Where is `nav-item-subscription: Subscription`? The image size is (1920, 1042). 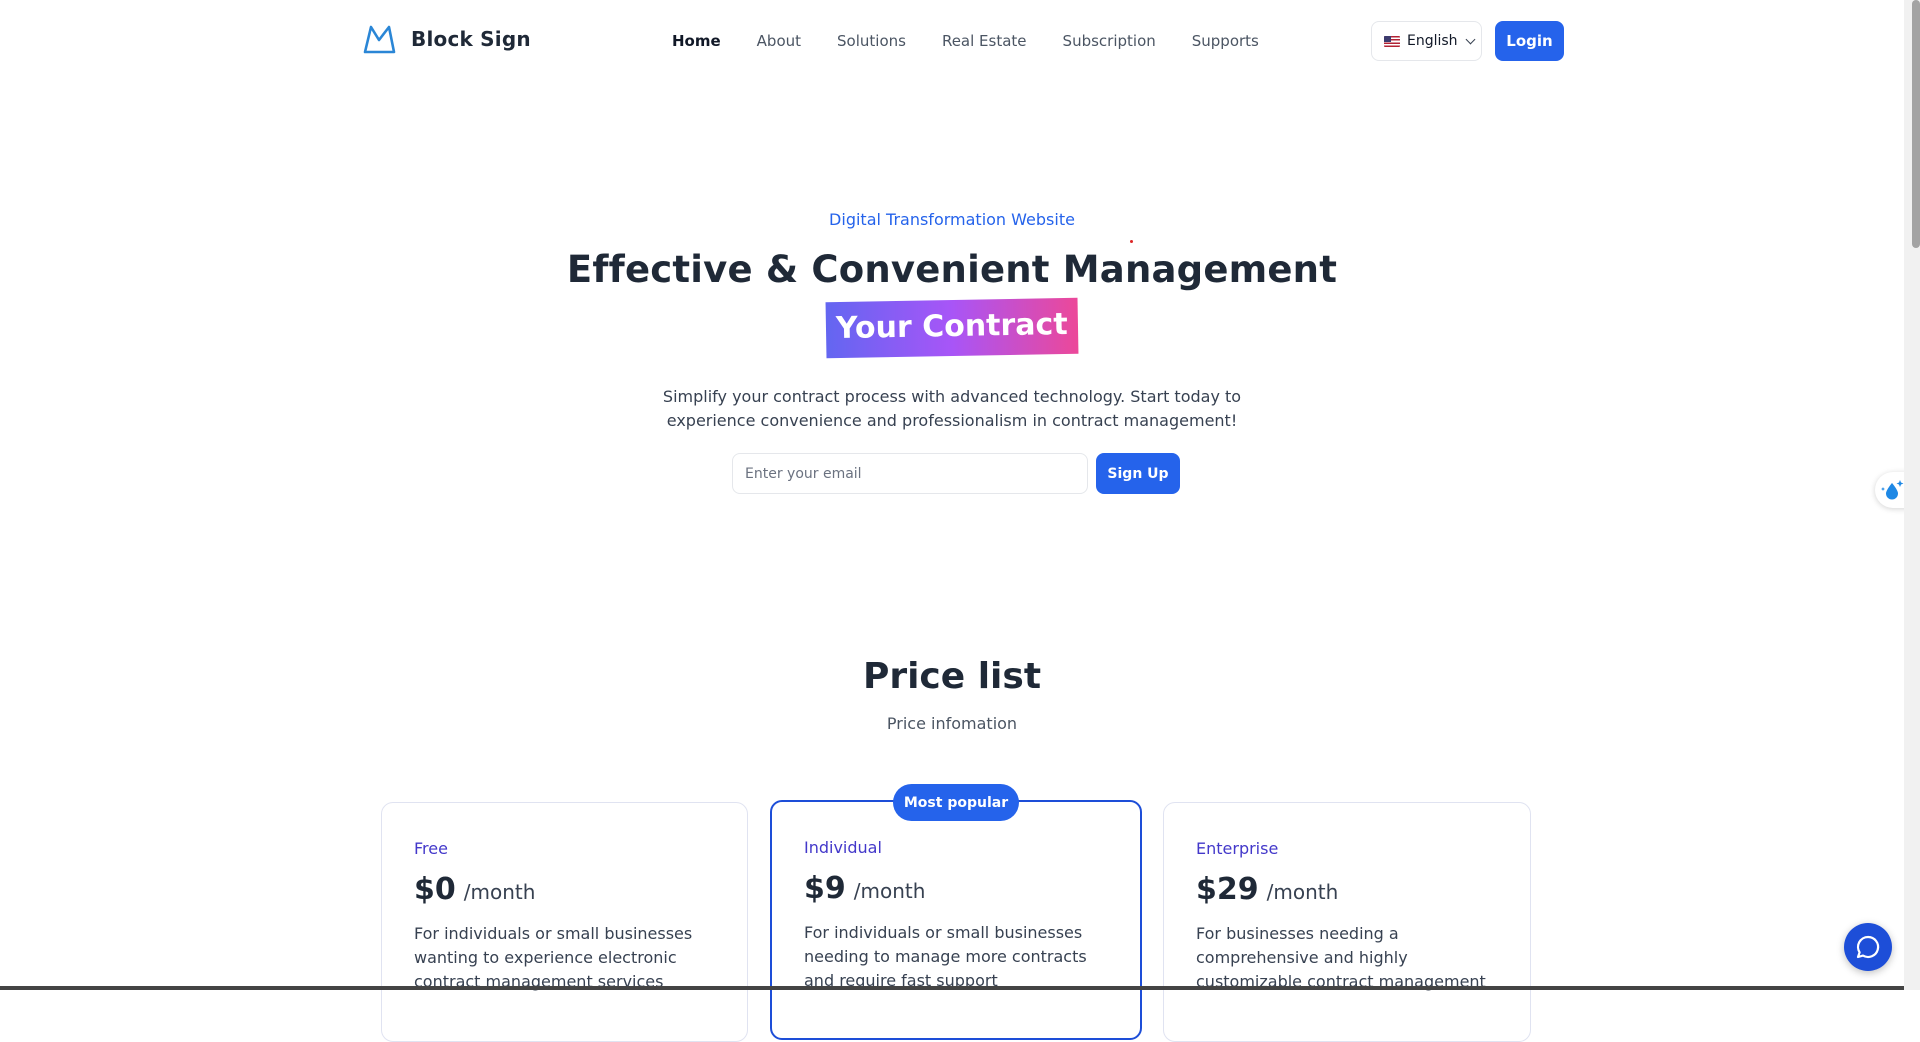
nav-item-subscription: Subscription is located at coordinates (1109, 41).